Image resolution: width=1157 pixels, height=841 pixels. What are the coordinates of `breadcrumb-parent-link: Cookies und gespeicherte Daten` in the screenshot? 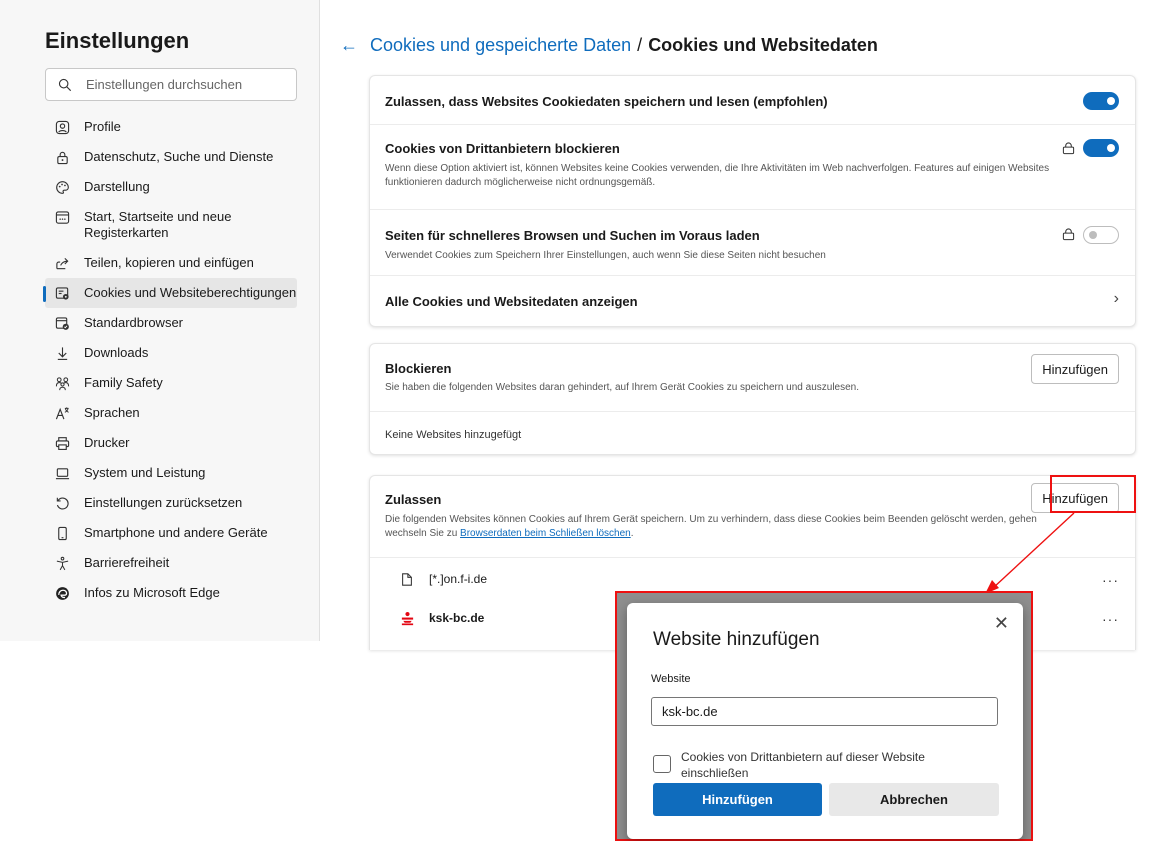 It's located at (500, 45).